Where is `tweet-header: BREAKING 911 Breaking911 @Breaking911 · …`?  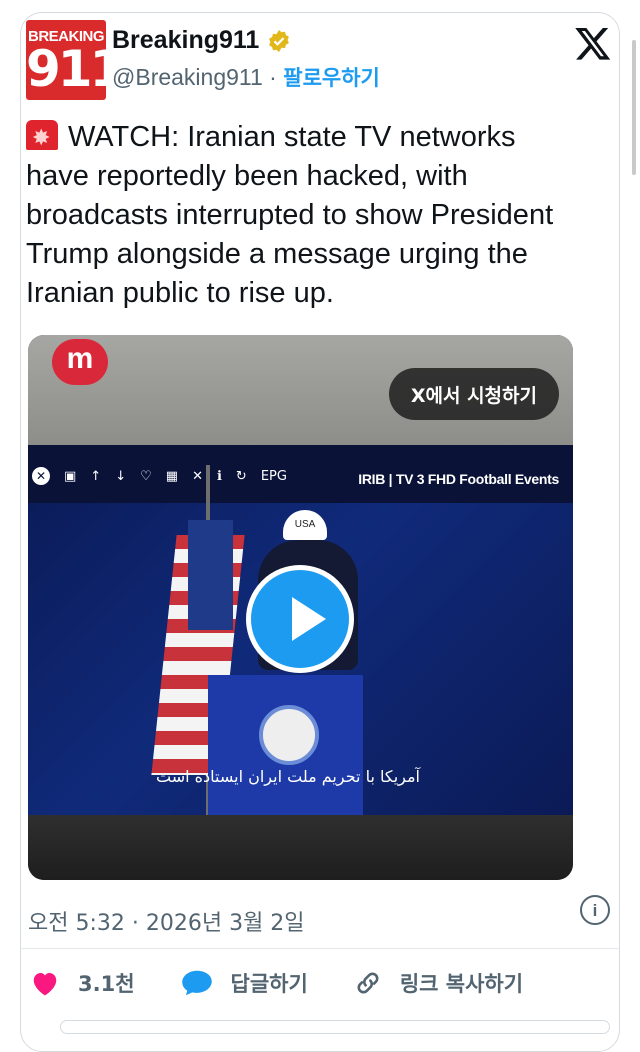
tweet-header: BREAKING 911 Breaking911 @Breaking911 · … is located at coordinates (323, 60).